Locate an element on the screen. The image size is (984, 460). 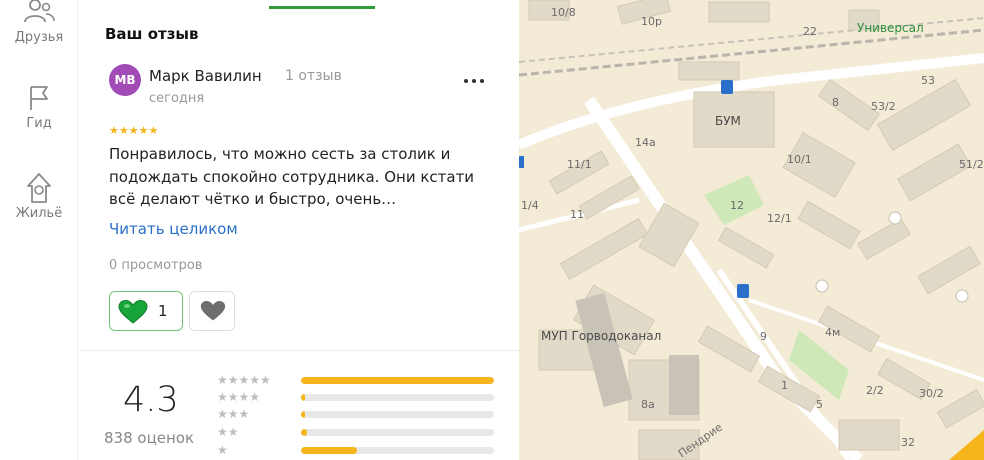
map-label: 14а is located at coordinates (645, 142).